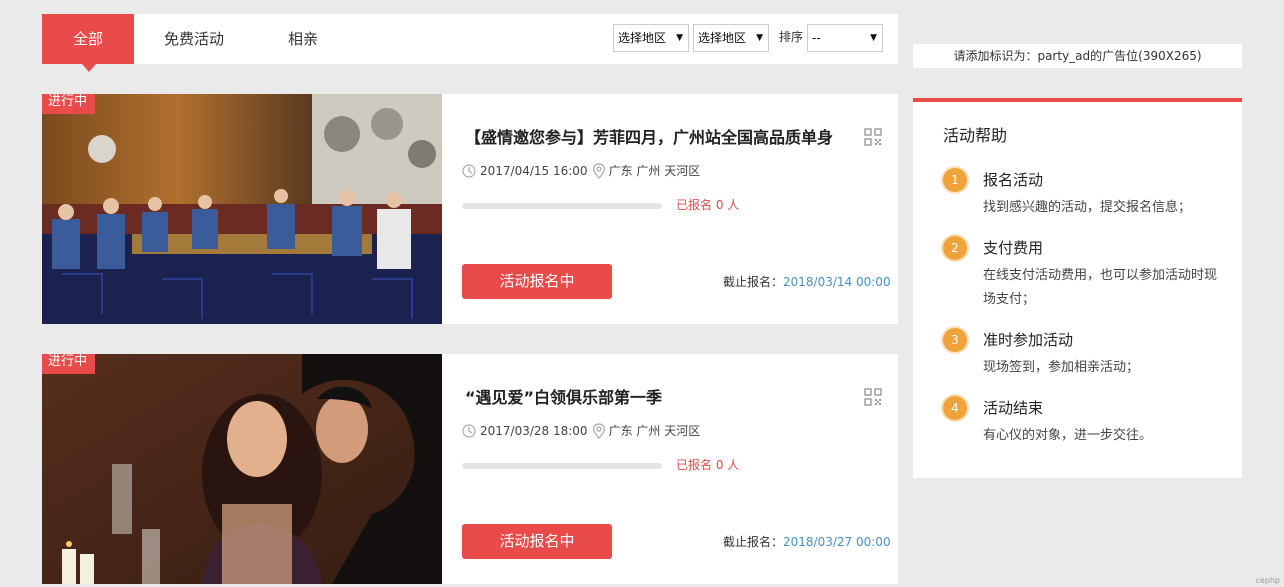  I want to click on region-select-1-value: 选择地区, so click(642, 38).